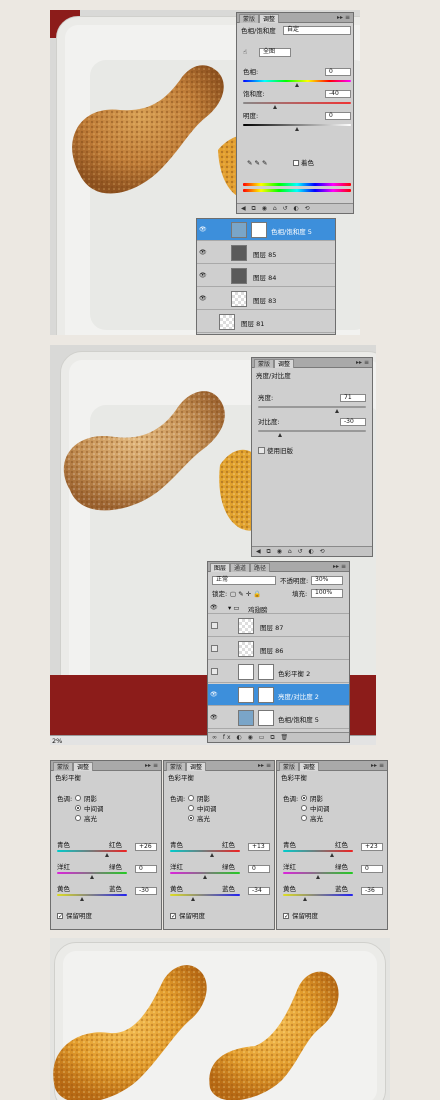 Image resolution: width=440 pixels, height=1100 pixels. I want to click on legacy-checkbox, so click(261, 450).